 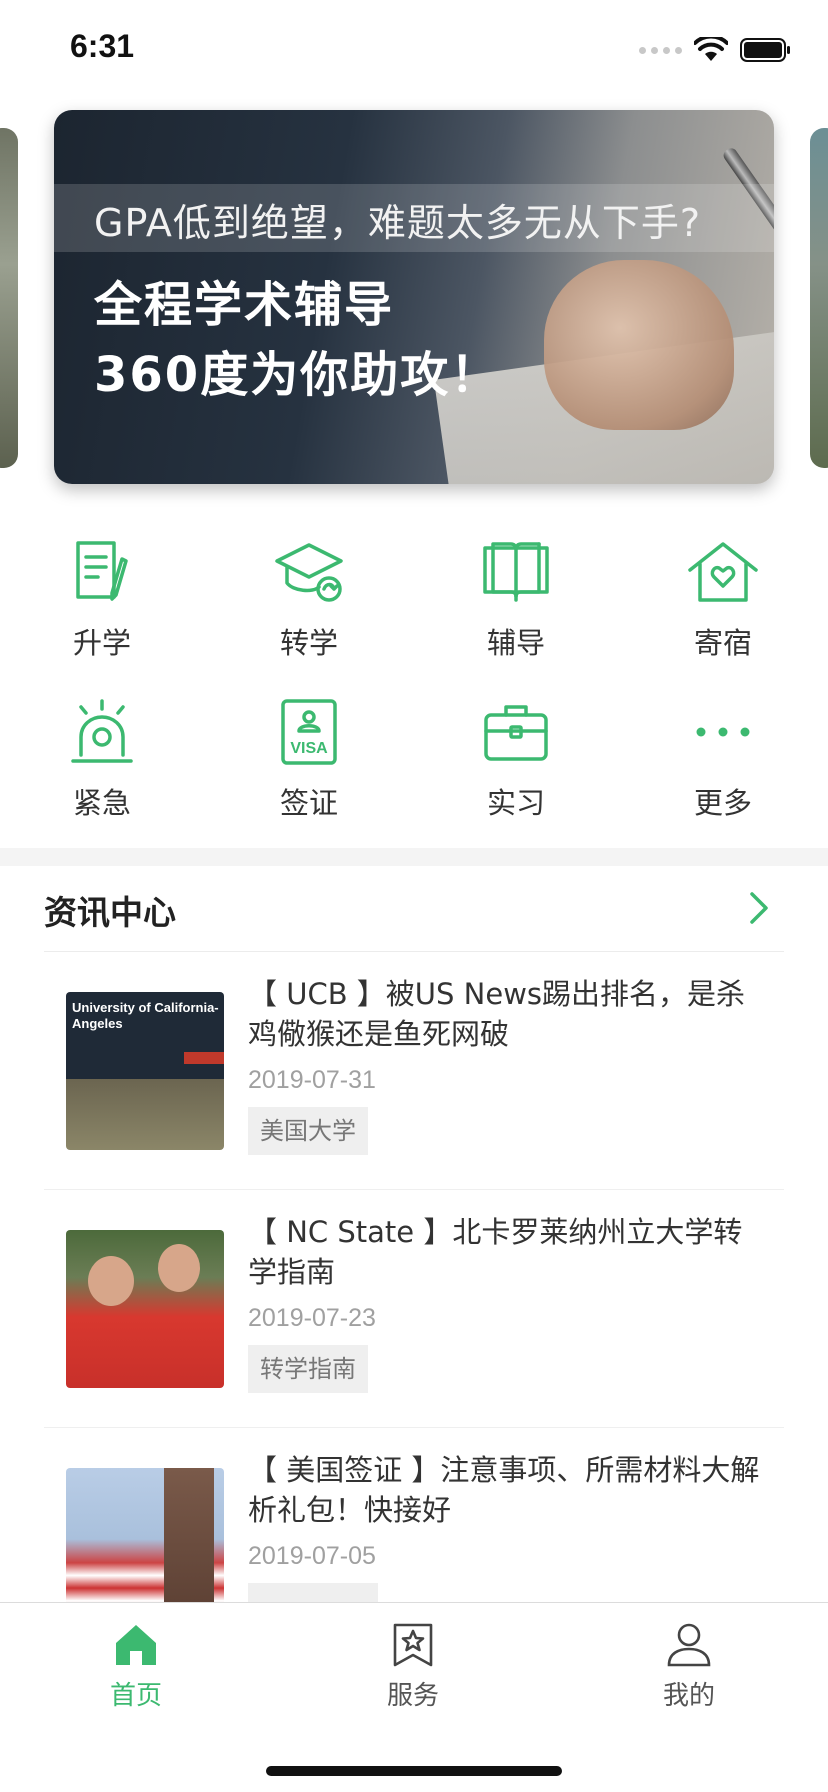 I want to click on service-zhuanxue: 转学, so click(x=309, y=602).